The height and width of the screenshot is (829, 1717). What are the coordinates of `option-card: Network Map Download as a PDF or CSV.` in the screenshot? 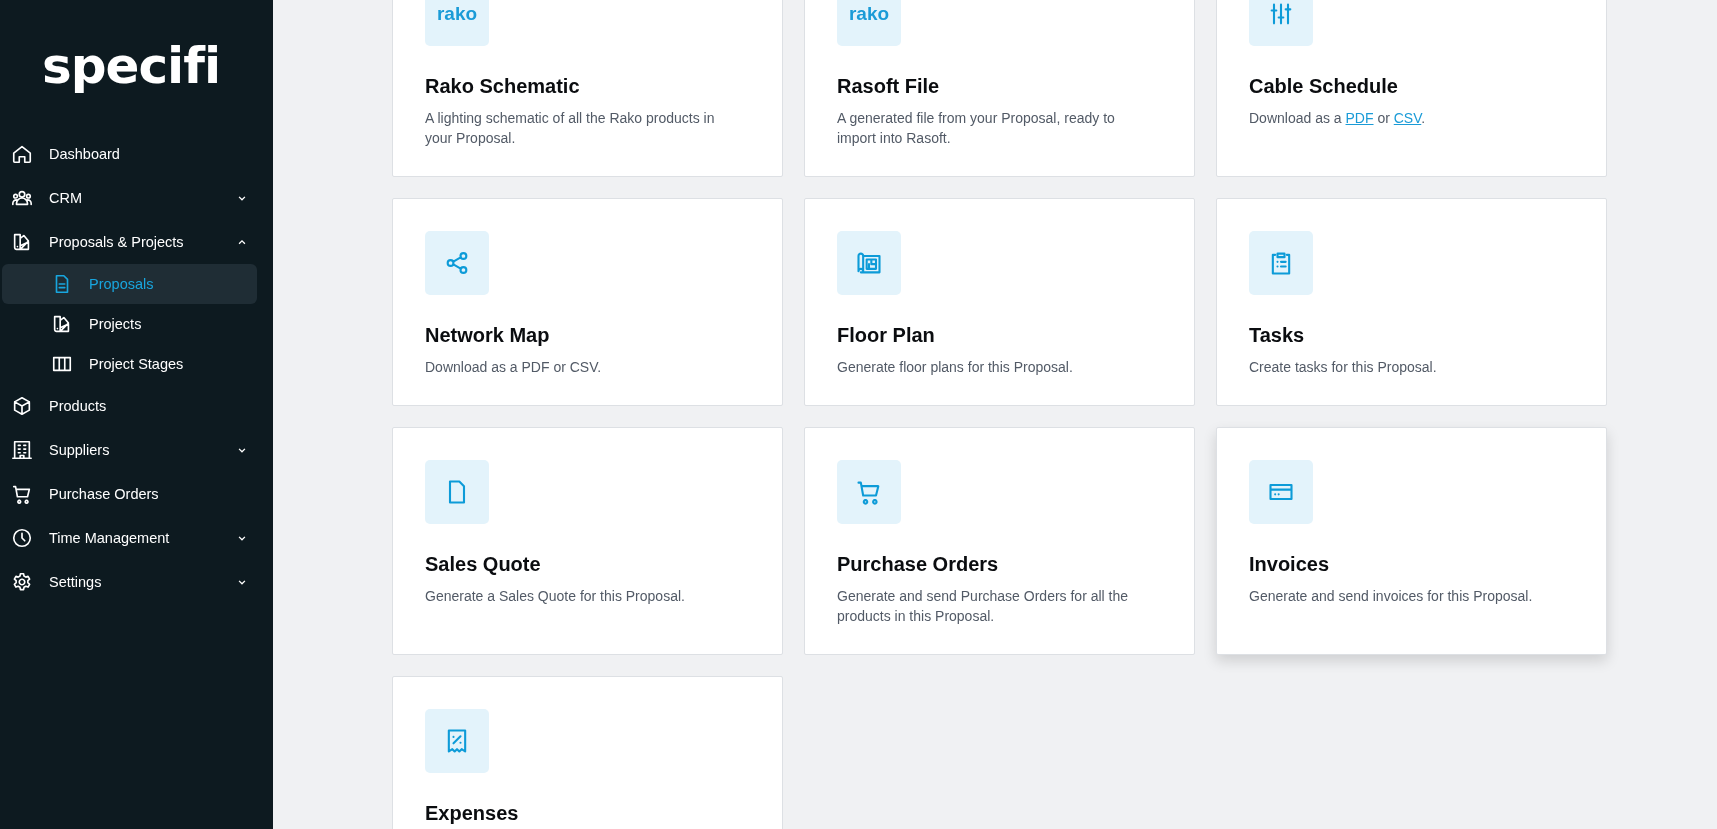 It's located at (587, 302).